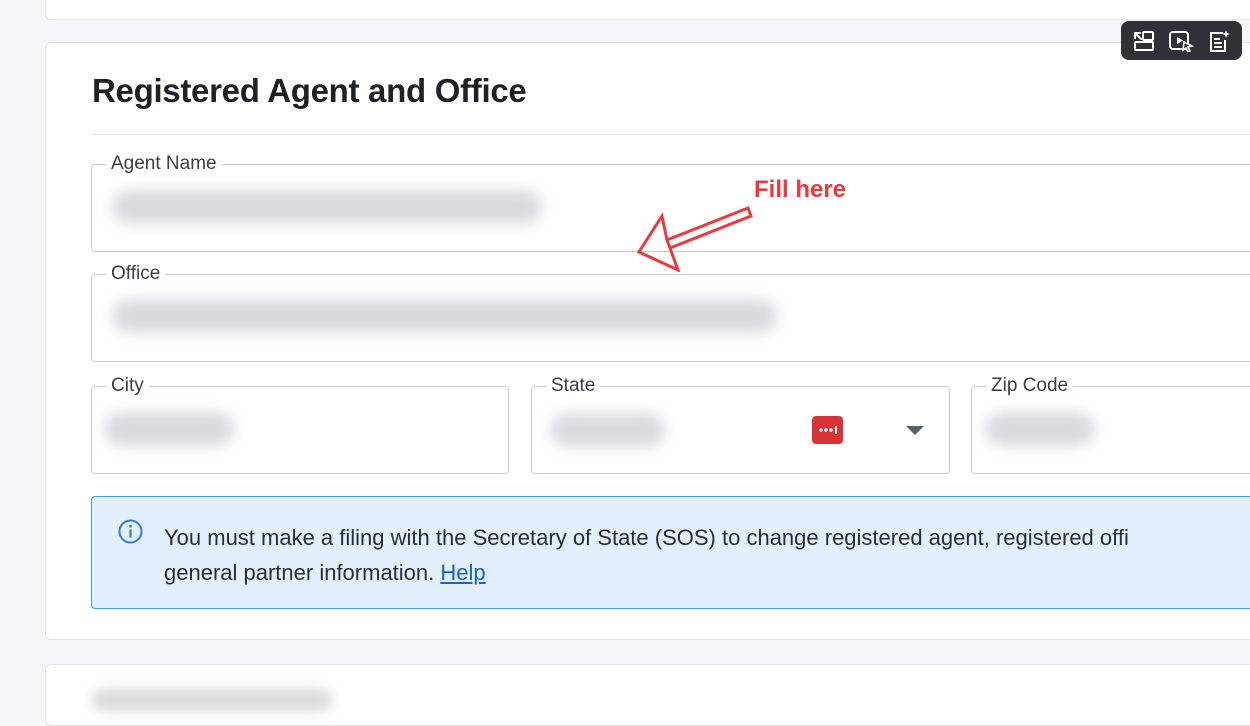  What do you see at coordinates (1040, 429) in the screenshot?
I see `zip-code-value-redacted` at bounding box center [1040, 429].